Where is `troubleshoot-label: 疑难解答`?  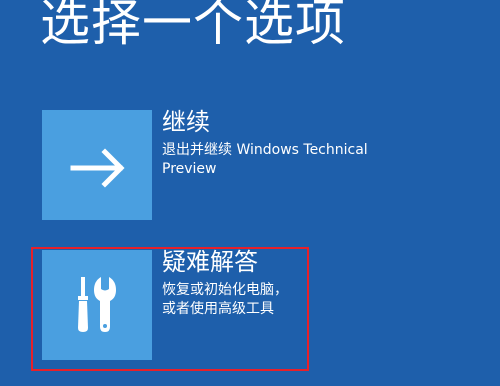
troubleshoot-label: 疑难解答 is located at coordinates (210, 262).